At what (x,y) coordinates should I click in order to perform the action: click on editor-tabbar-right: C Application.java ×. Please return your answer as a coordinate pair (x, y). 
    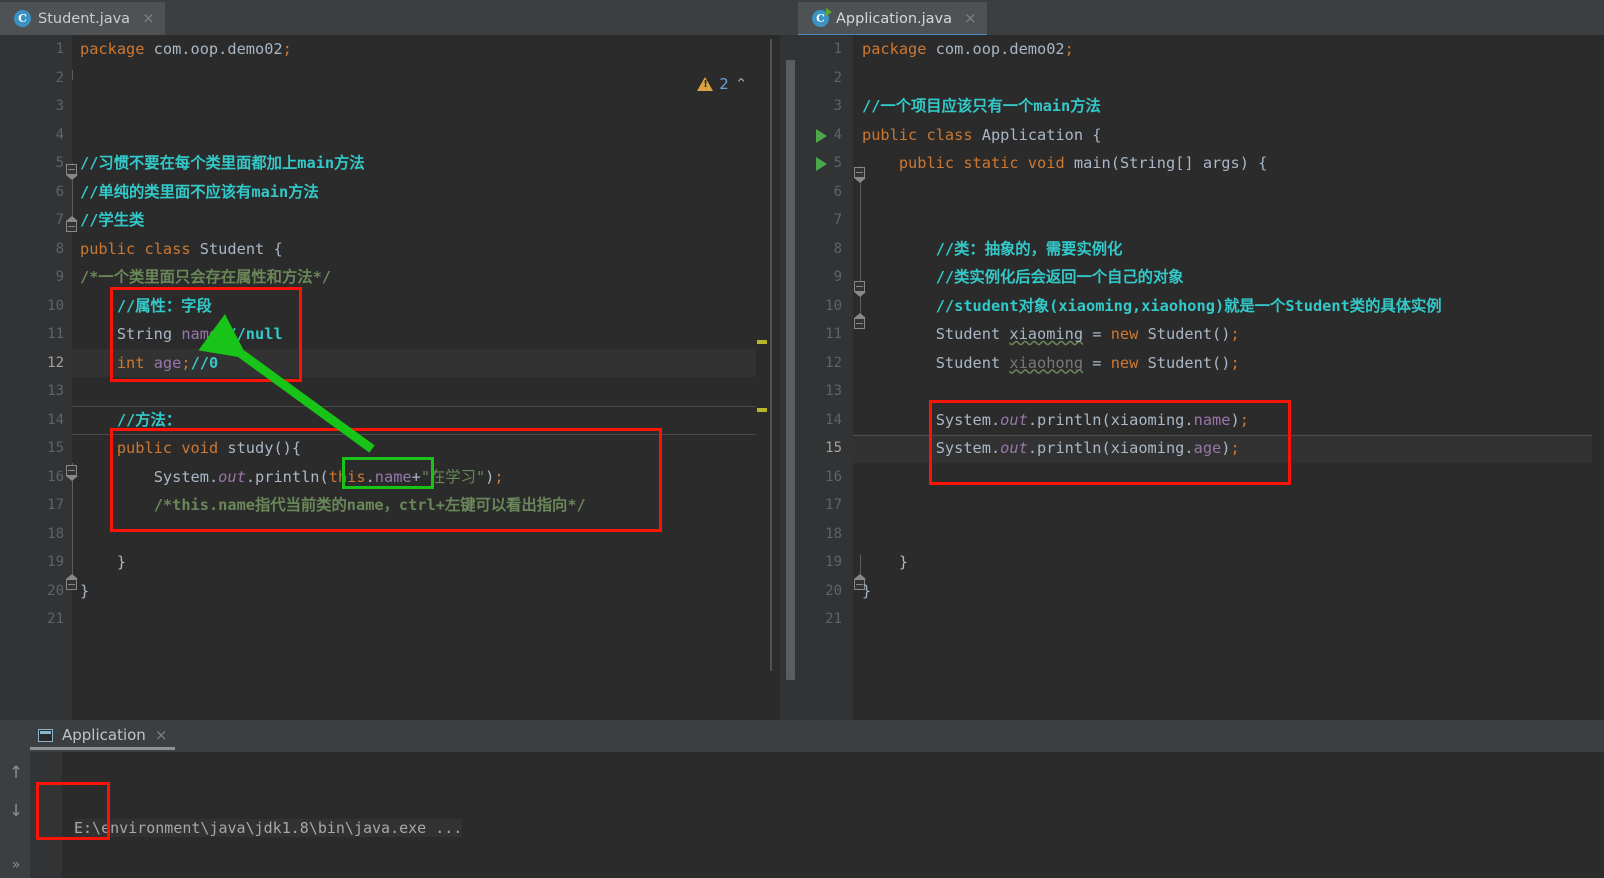
    Looking at the image, I should click on (1192, 18).